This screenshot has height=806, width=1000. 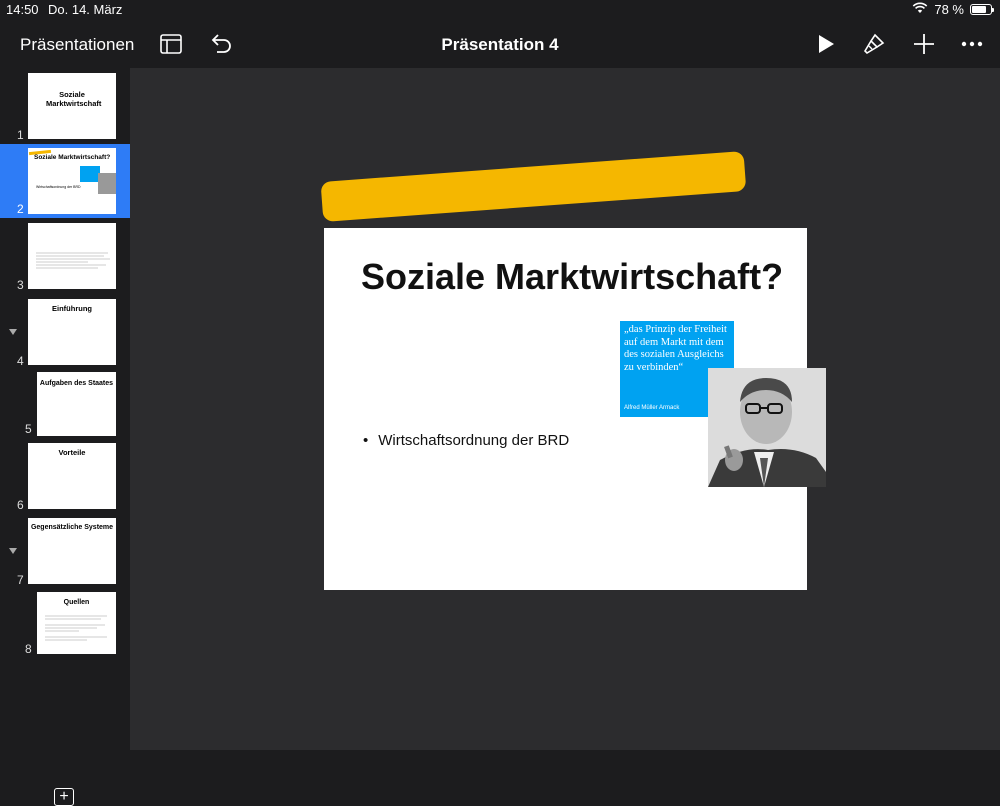 What do you see at coordinates (920, 9) in the screenshot?
I see `wifi-icon` at bounding box center [920, 9].